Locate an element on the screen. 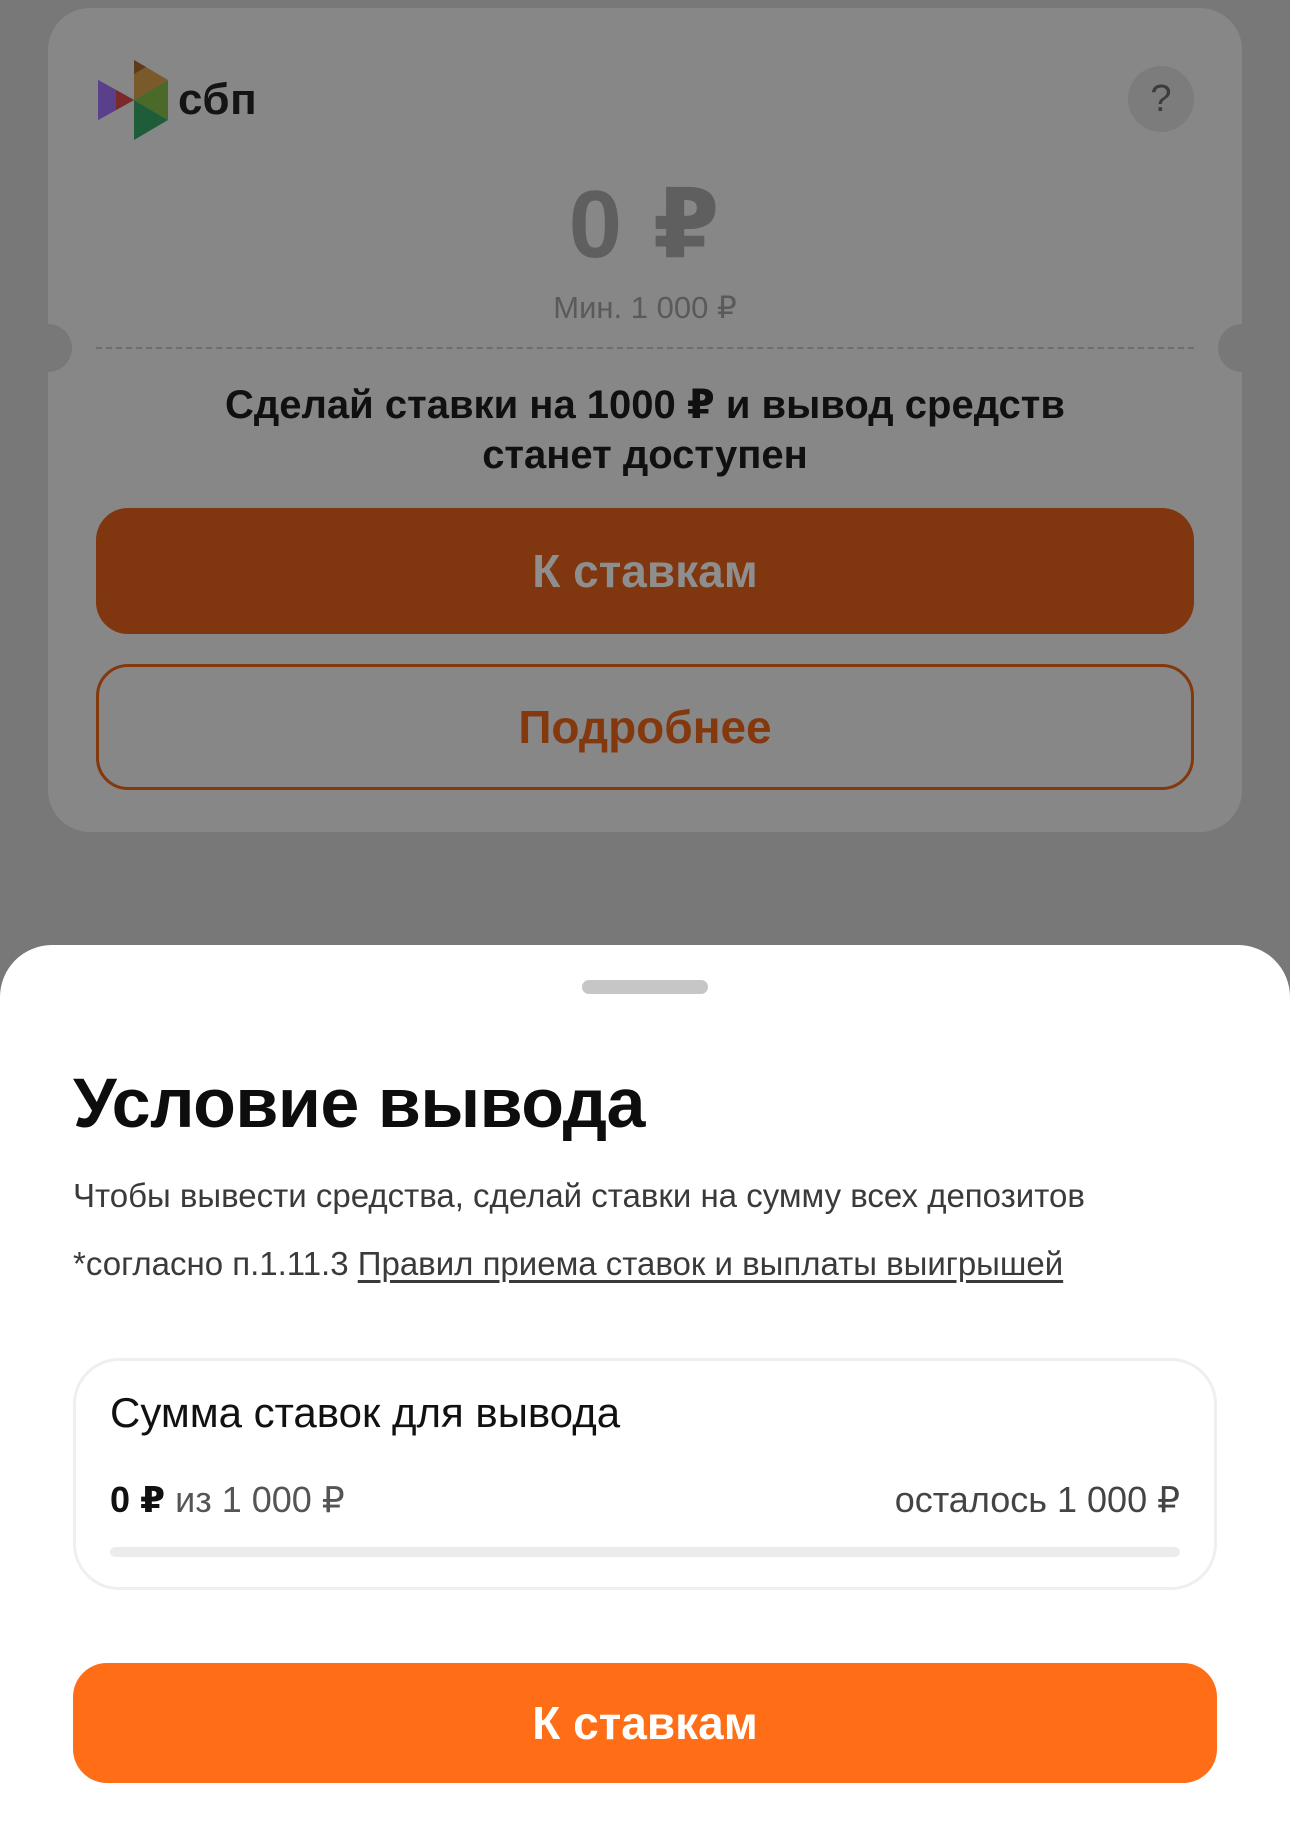 The image size is (1290, 1835). go-to-bets-button-background: К ставкам is located at coordinates (645, 571).